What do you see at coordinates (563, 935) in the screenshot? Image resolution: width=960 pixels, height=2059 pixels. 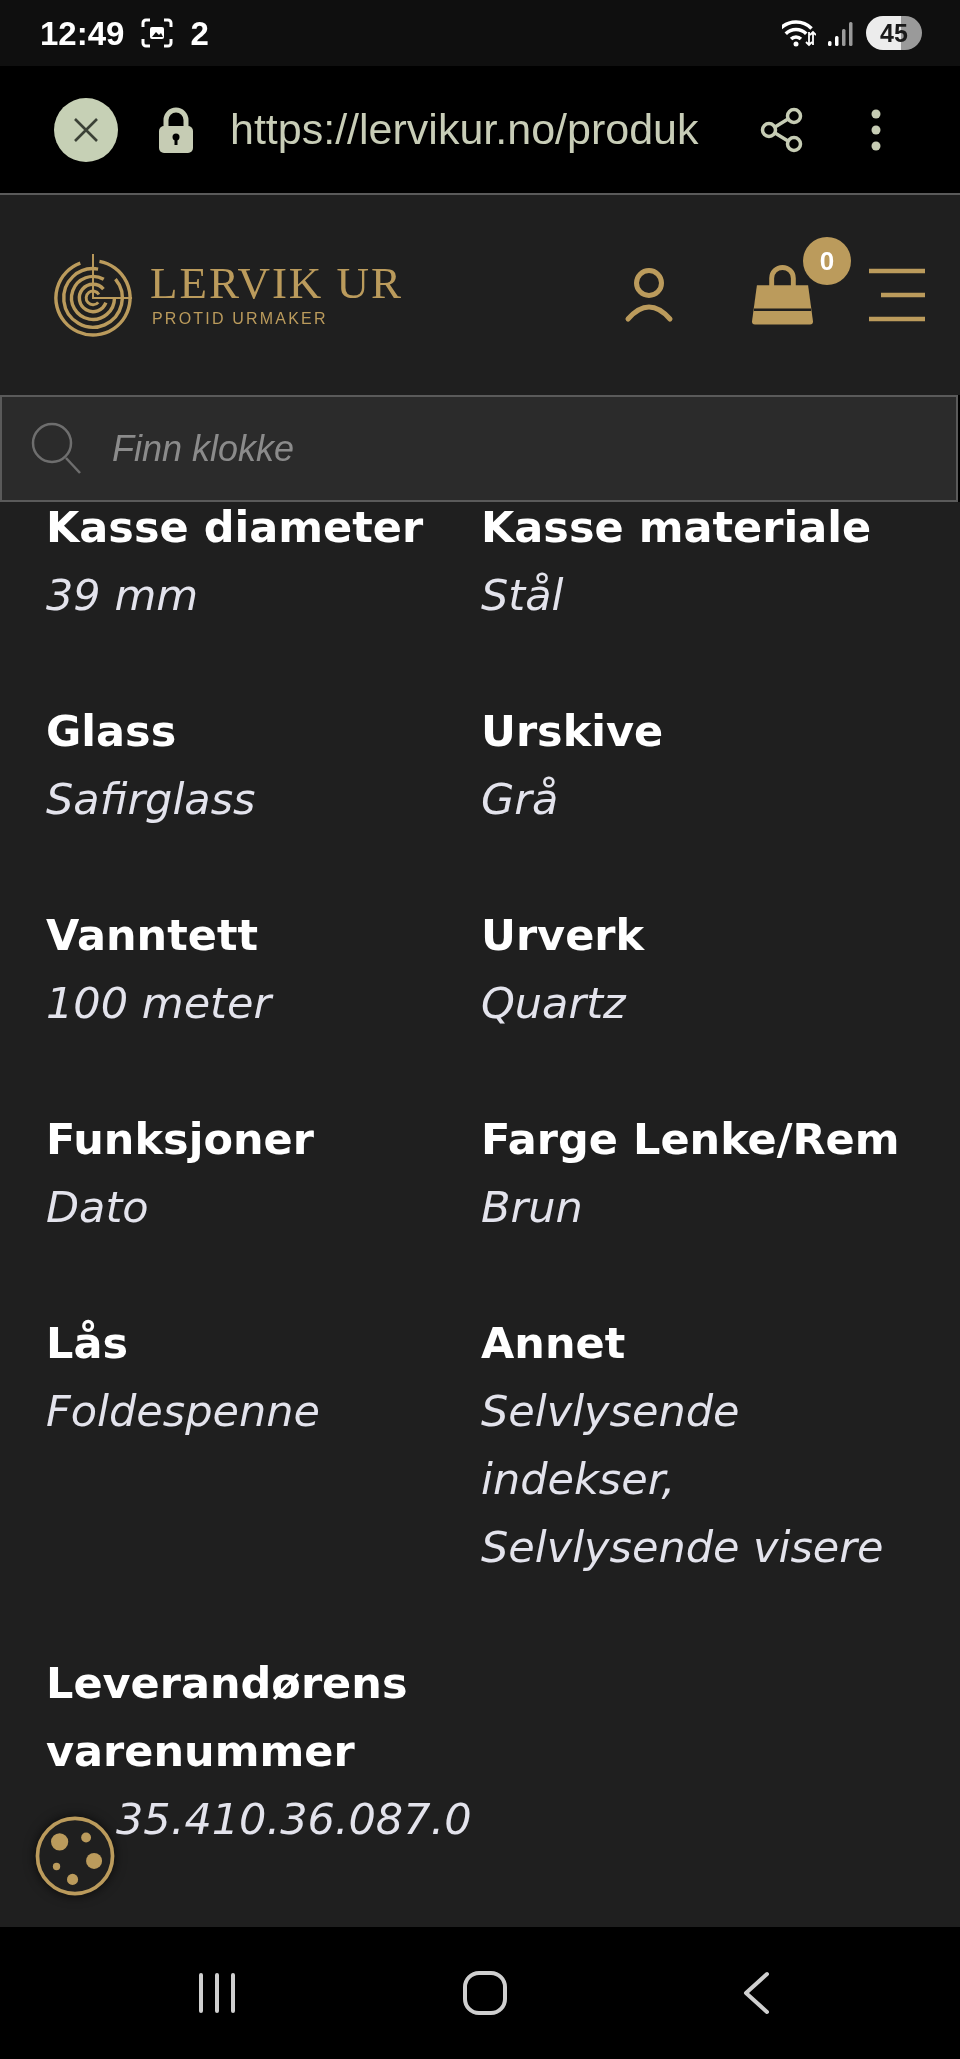 I see `spec-label: Urverk` at bounding box center [563, 935].